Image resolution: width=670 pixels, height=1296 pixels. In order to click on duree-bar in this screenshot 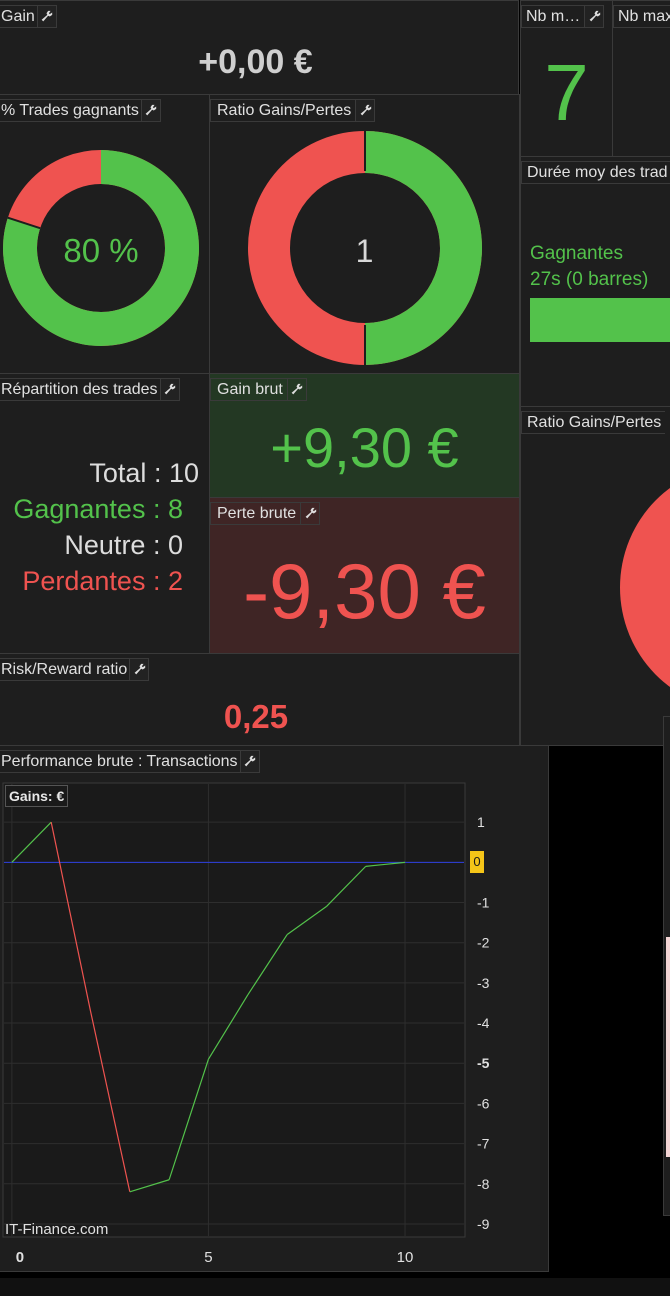, I will do `click(600, 320)`.